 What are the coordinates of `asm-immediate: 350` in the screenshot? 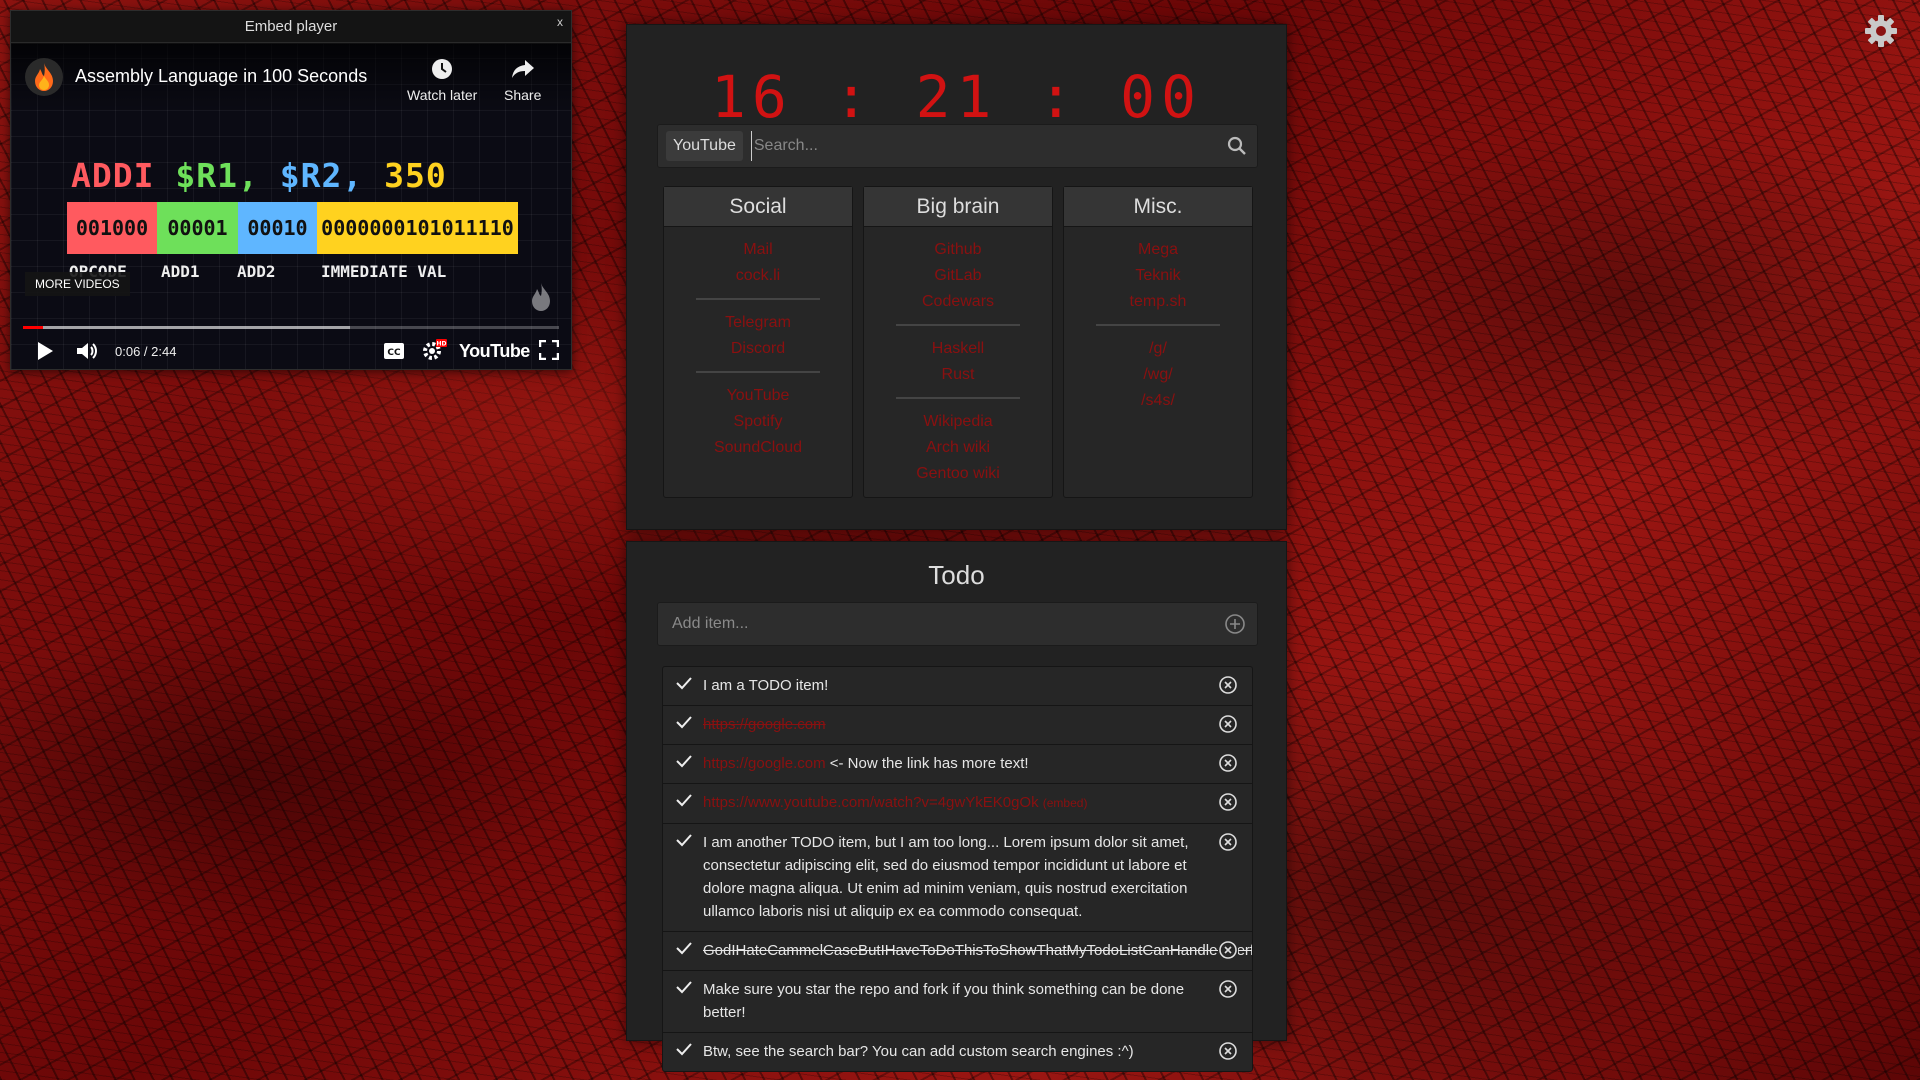 It's located at (415, 175).